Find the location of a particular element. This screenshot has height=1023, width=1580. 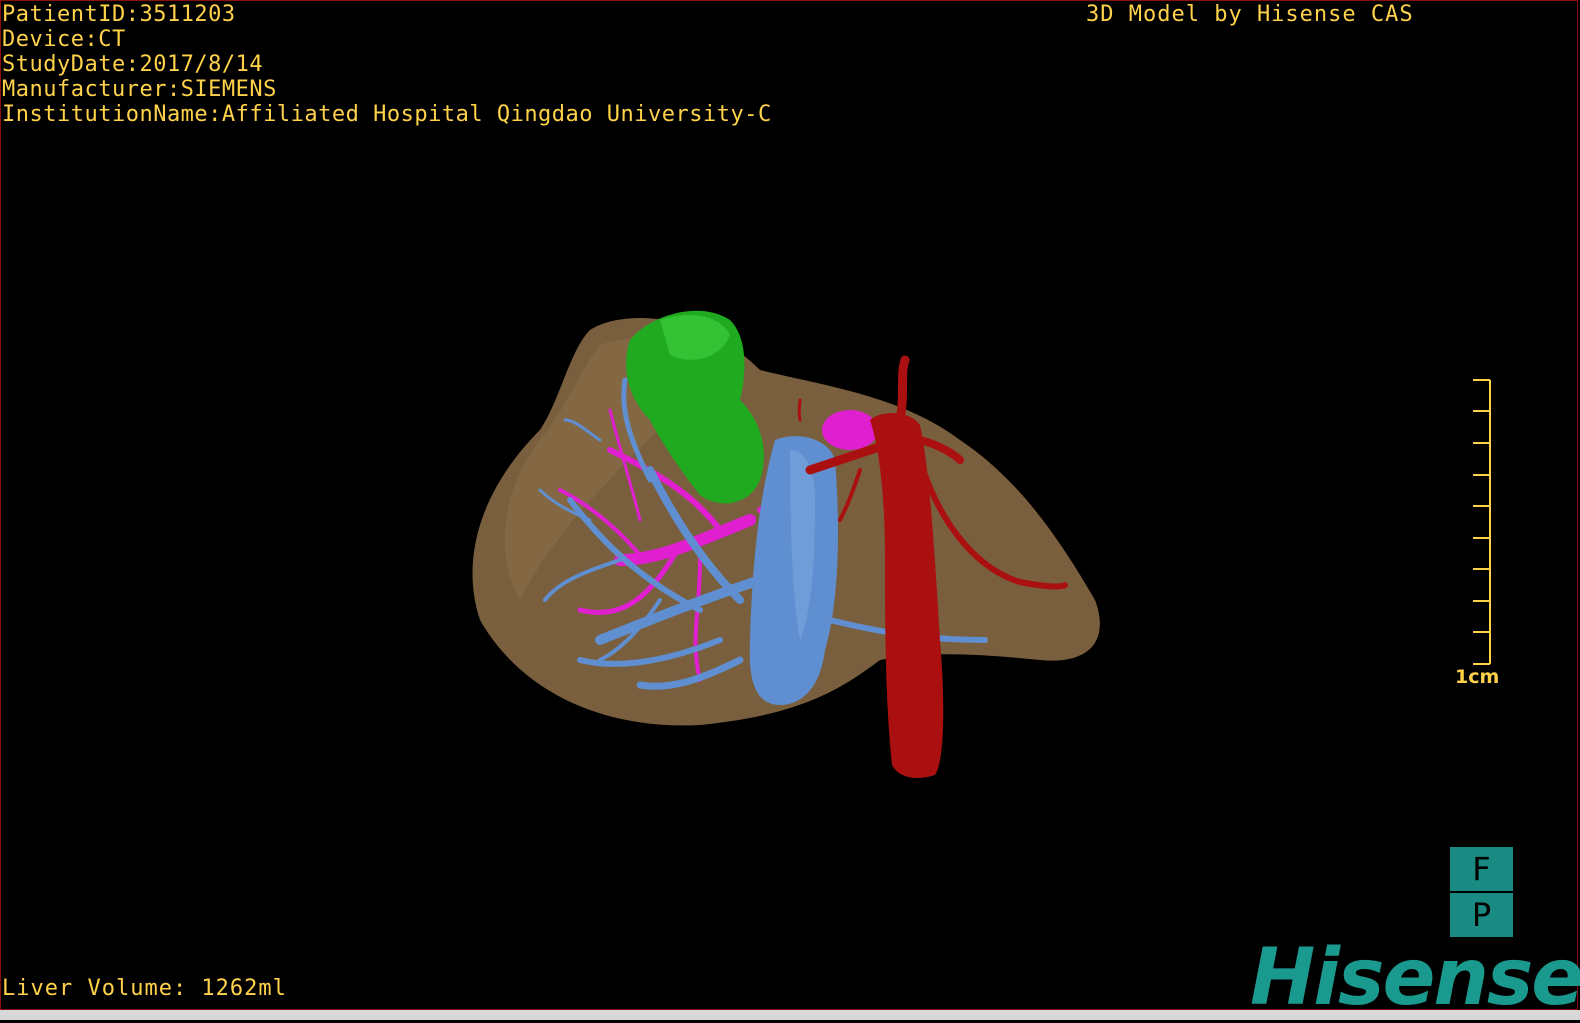

patient-id: PatientID:3511203 is located at coordinates (119, 14).